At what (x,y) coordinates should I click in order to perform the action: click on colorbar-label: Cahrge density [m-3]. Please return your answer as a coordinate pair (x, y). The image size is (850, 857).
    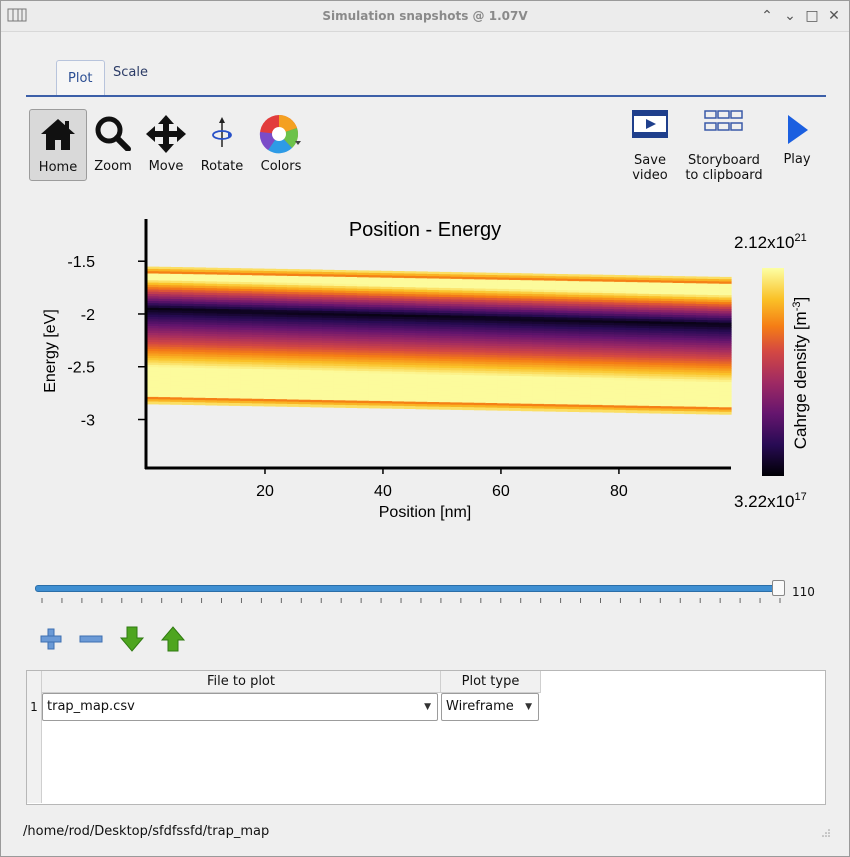
    Looking at the image, I should click on (800, 373).